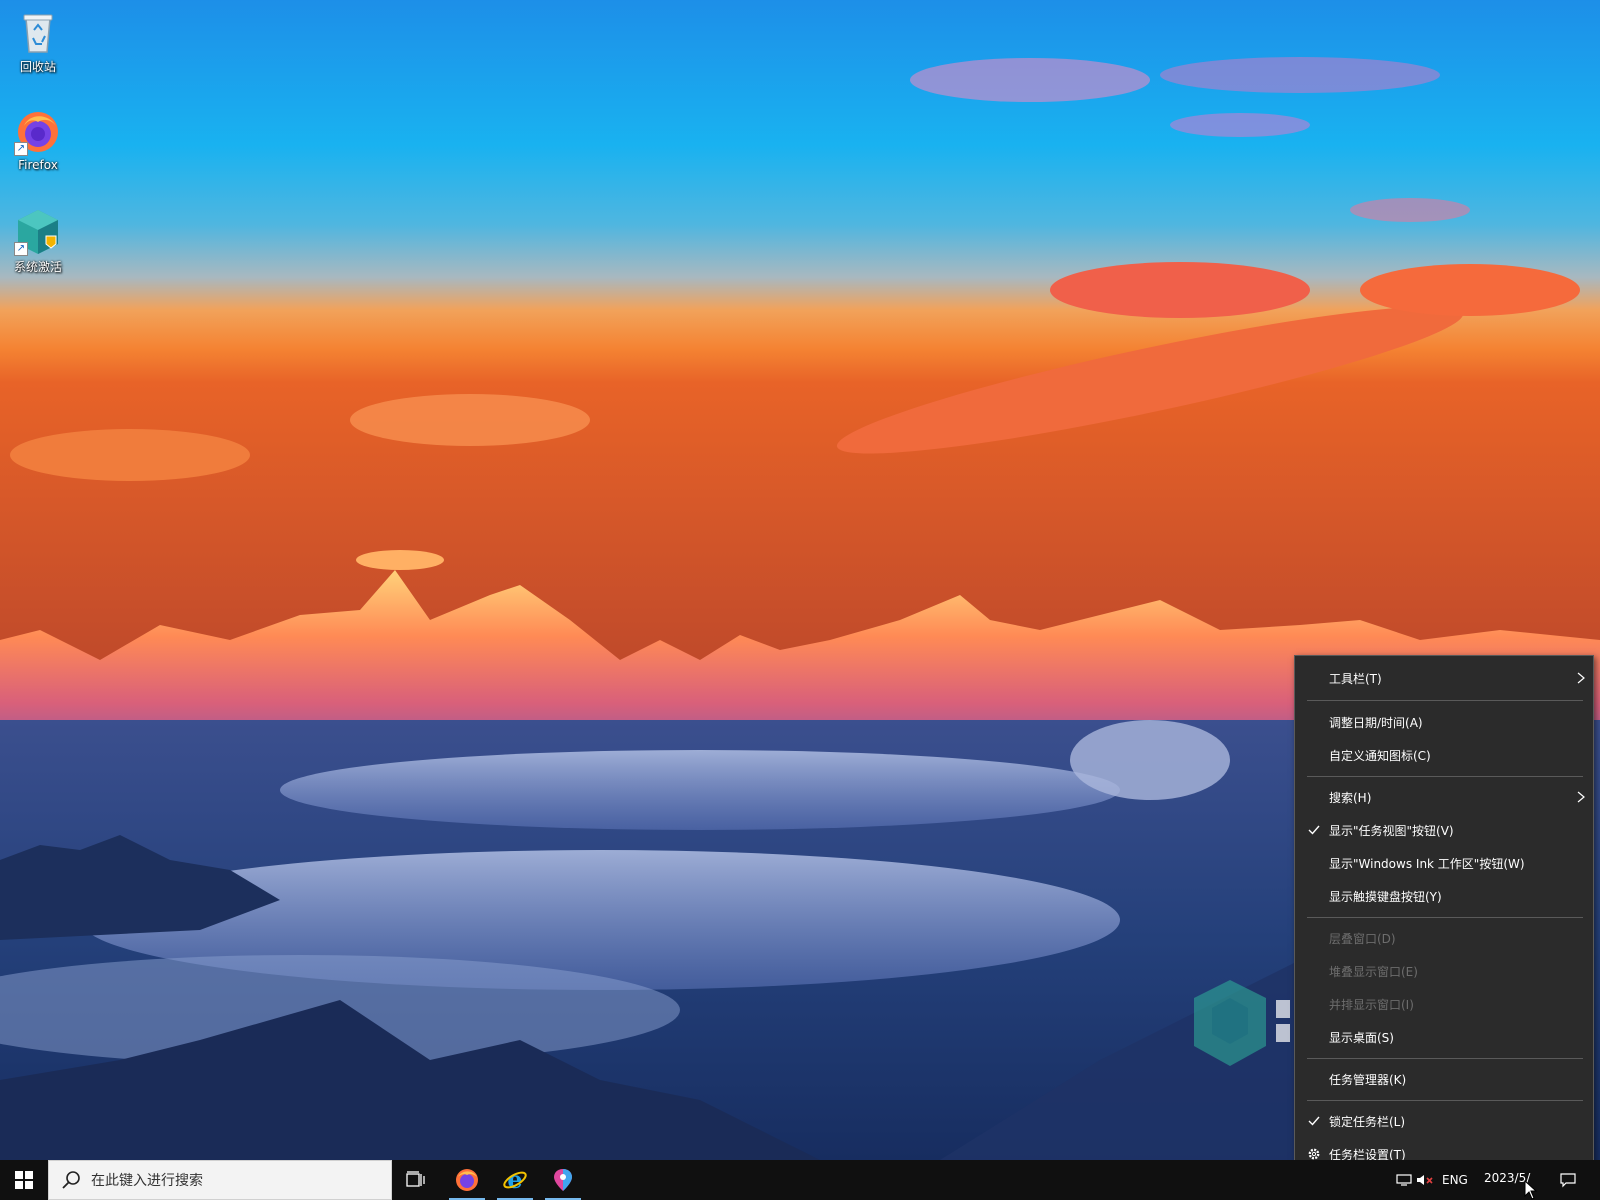 The height and width of the screenshot is (1200, 1600). I want to click on menu-item-show-task-view-button: 显示"任务视图"按钮(V), so click(1444, 830).